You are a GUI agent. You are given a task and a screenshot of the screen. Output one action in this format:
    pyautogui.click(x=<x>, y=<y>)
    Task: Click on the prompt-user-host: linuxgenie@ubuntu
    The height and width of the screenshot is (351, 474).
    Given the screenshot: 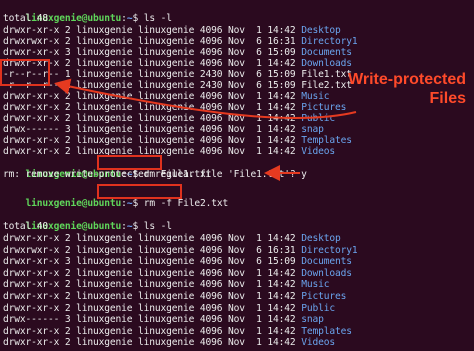 What is the action you would take?
    pyautogui.click(x=73, y=203)
    